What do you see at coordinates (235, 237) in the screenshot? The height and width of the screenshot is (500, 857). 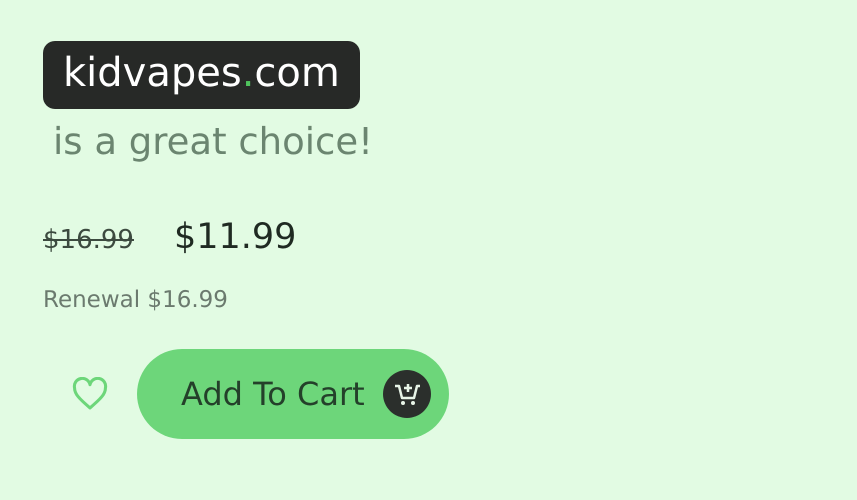 I see `current-price: $11.99` at bounding box center [235, 237].